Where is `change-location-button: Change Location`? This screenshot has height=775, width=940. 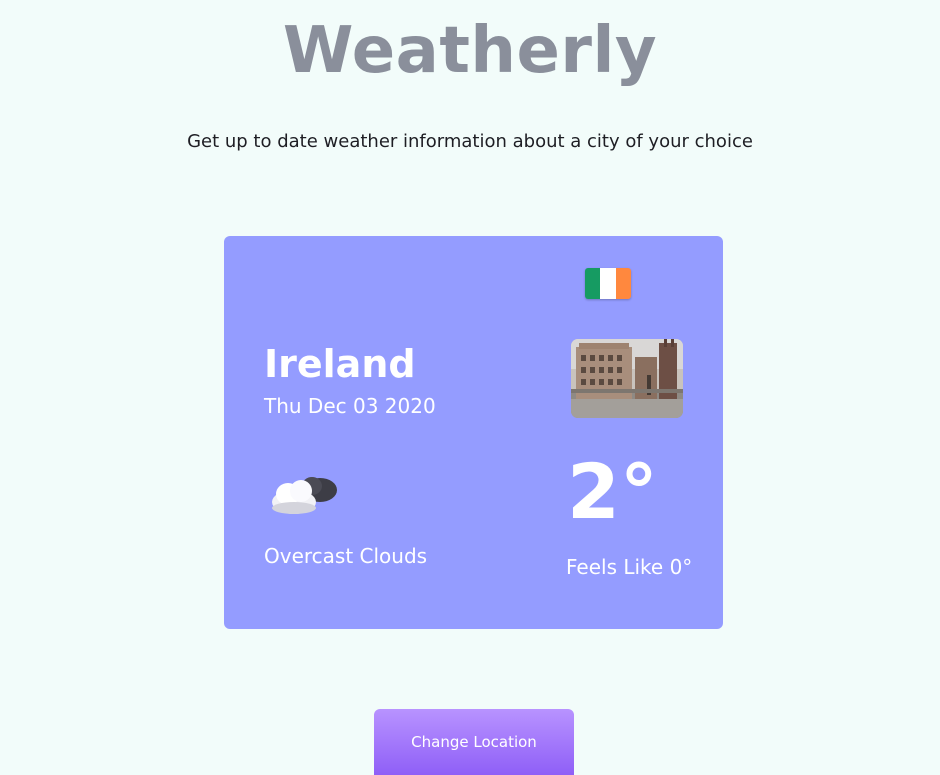
change-location-button: Change Location is located at coordinates (474, 742).